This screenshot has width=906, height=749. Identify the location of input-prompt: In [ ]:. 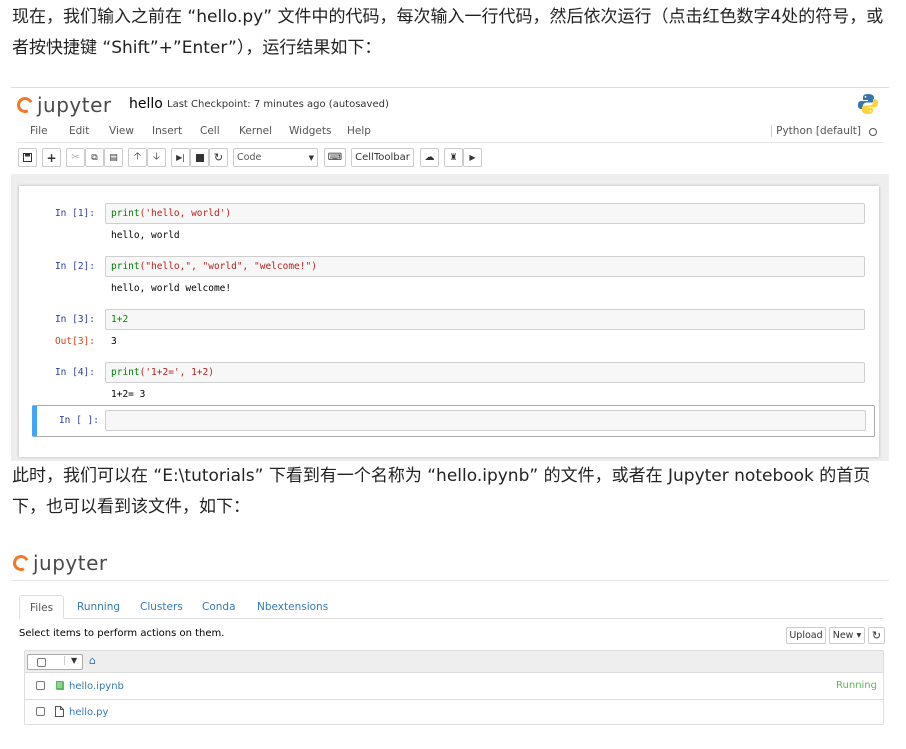
(78, 420).